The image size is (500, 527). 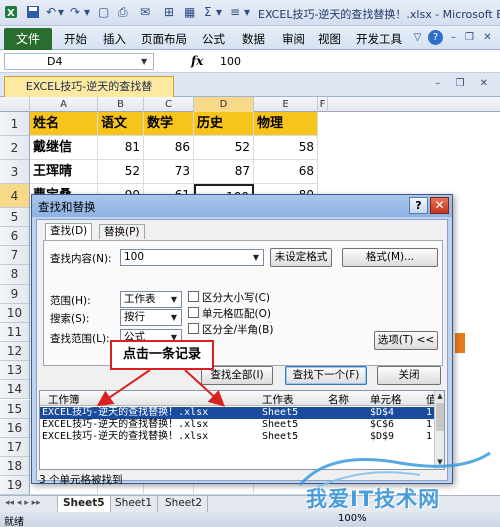 What do you see at coordinates (169, 172) in the screenshot?
I see `score-cell: 73` at bounding box center [169, 172].